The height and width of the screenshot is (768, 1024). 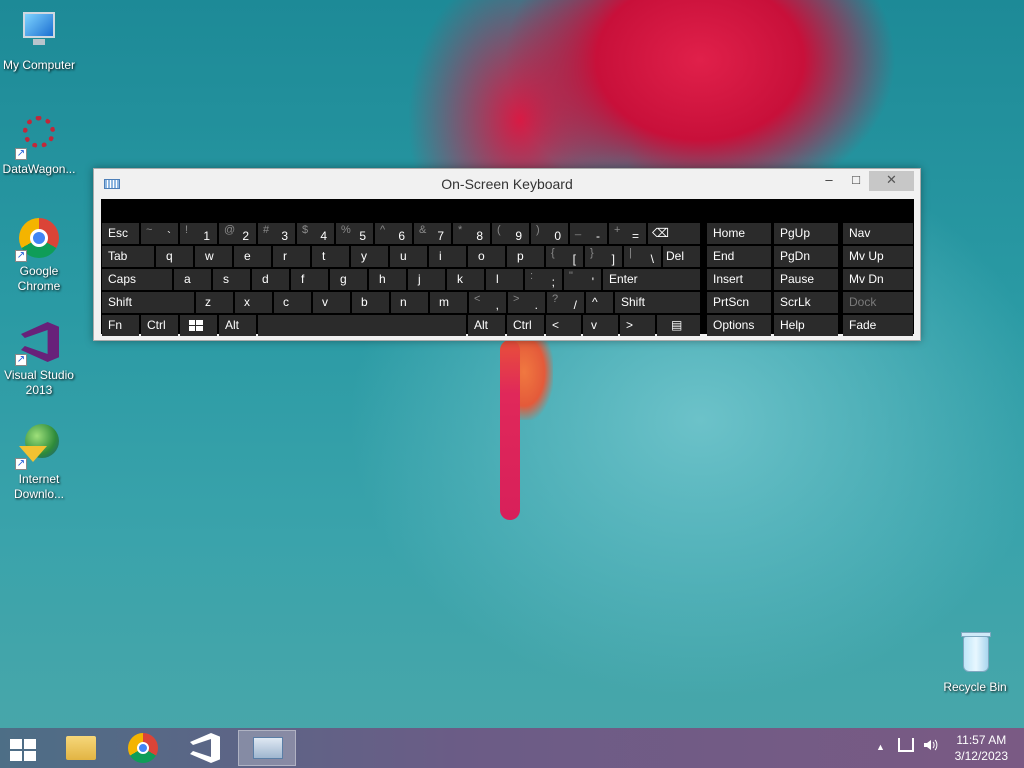 What do you see at coordinates (143, 748) in the screenshot?
I see `taskbar-chrome` at bounding box center [143, 748].